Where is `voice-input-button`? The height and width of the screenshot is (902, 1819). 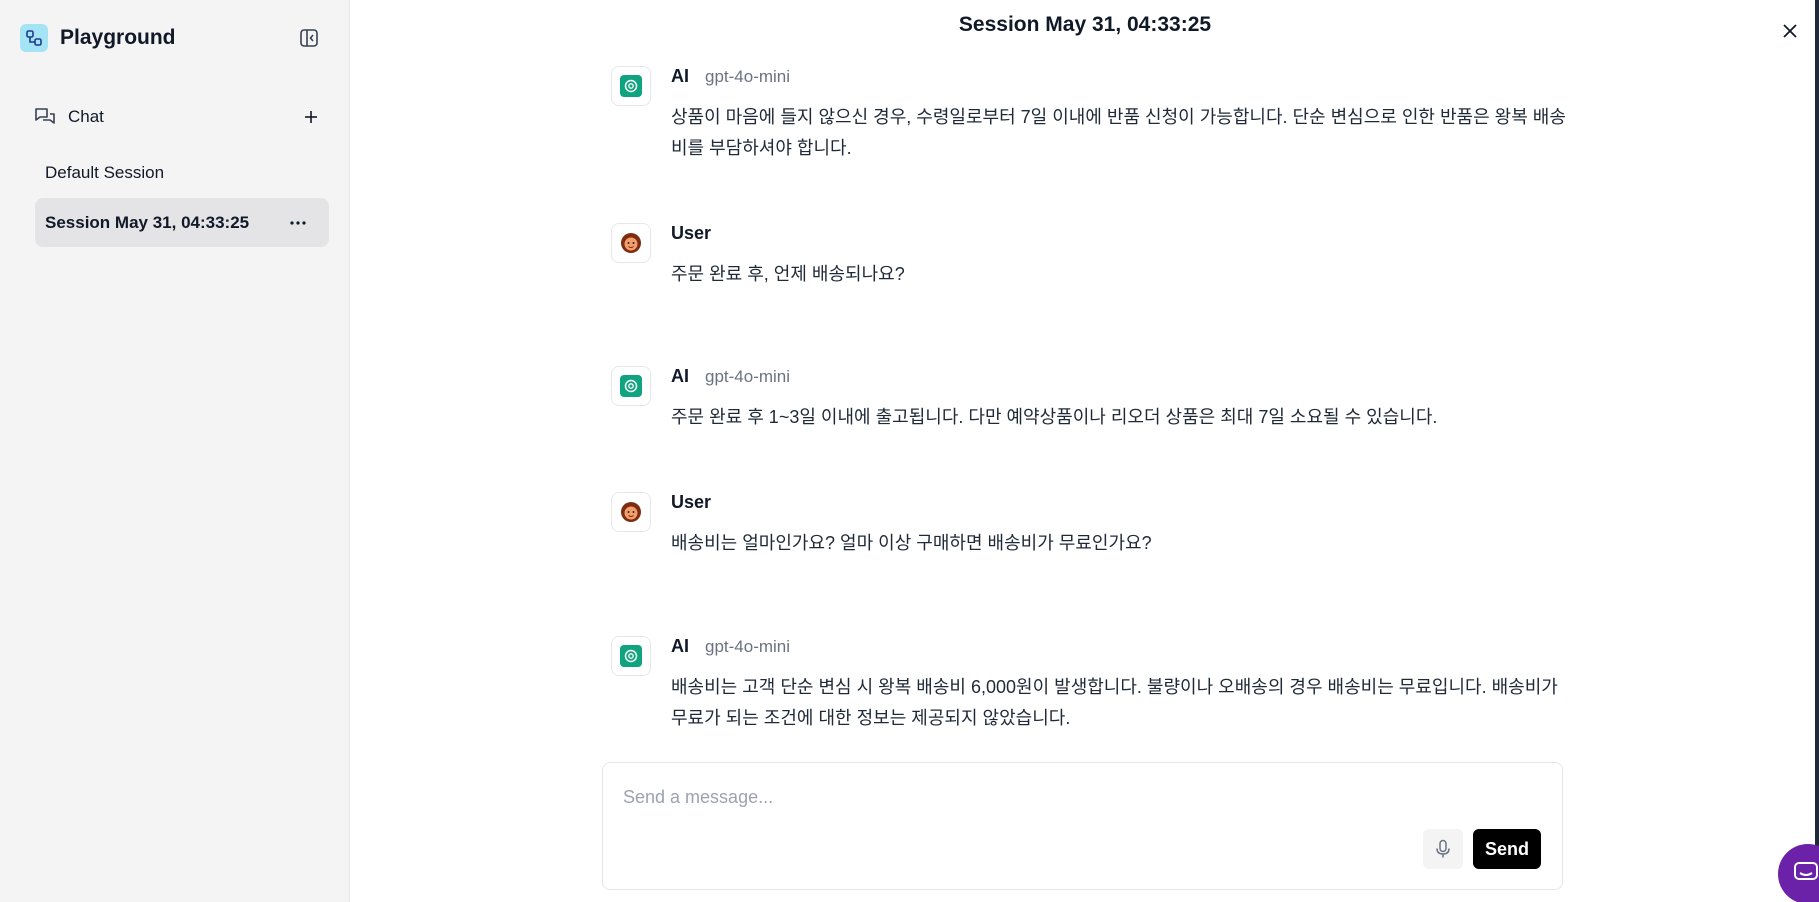 voice-input-button is located at coordinates (1443, 849).